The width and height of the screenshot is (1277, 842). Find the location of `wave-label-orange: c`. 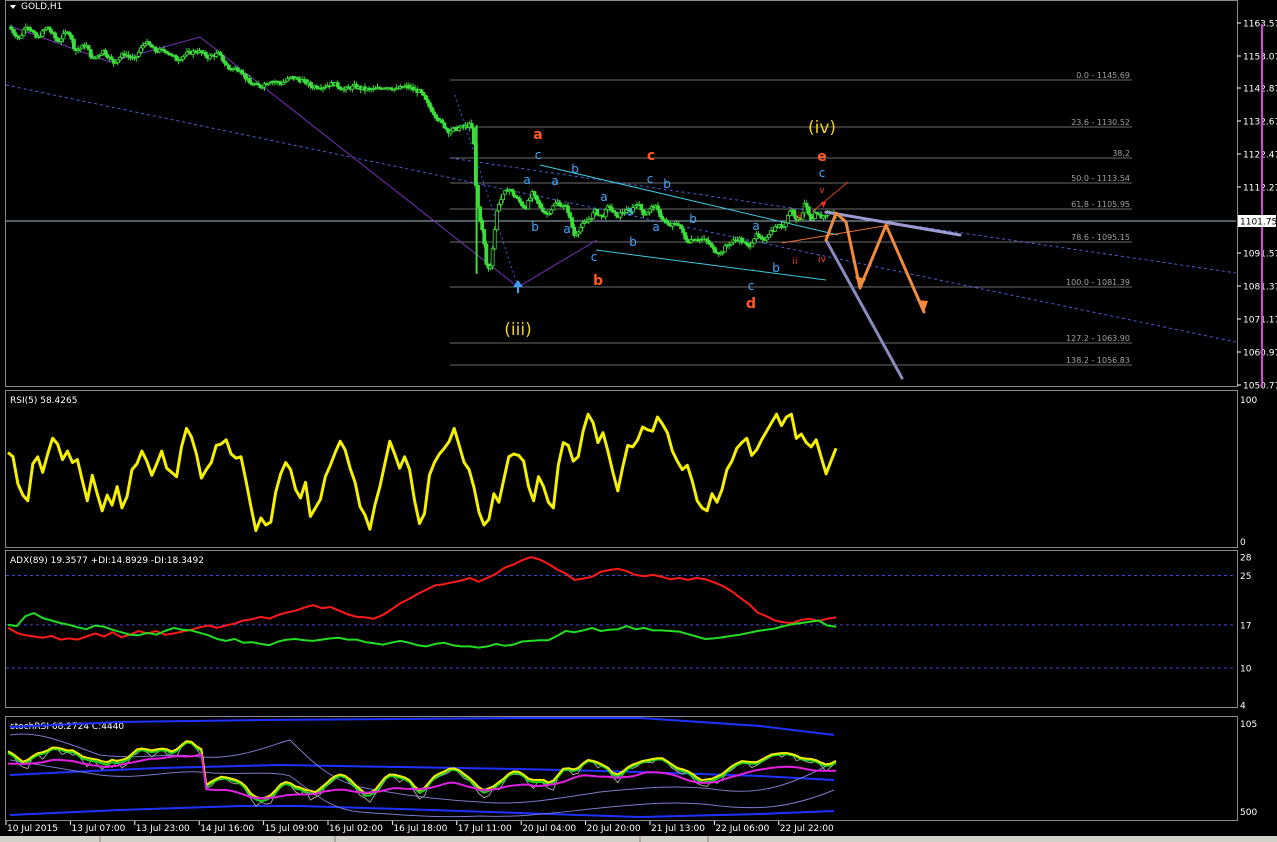

wave-label-orange: c is located at coordinates (651, 156).